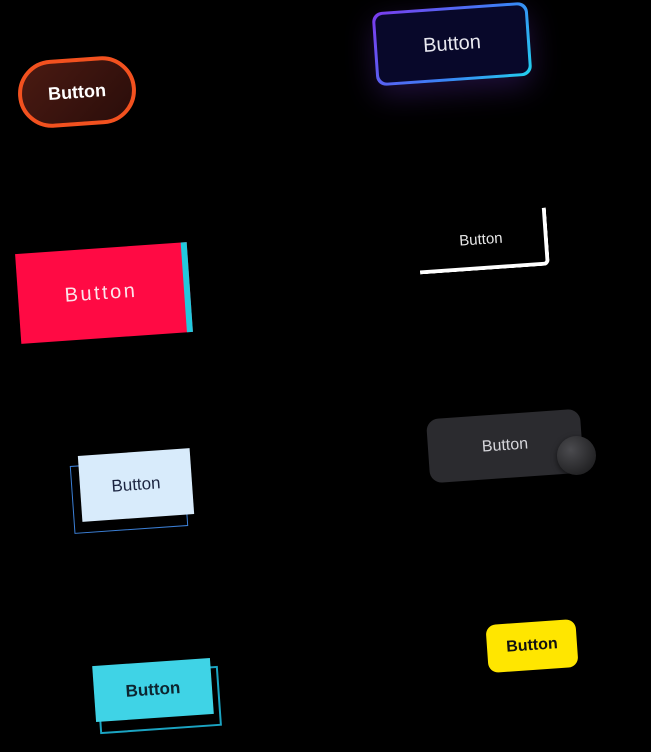 This screenshot has width=651, height=752. I want to click on dark-ball-button-label: Button, so click(505, 445).